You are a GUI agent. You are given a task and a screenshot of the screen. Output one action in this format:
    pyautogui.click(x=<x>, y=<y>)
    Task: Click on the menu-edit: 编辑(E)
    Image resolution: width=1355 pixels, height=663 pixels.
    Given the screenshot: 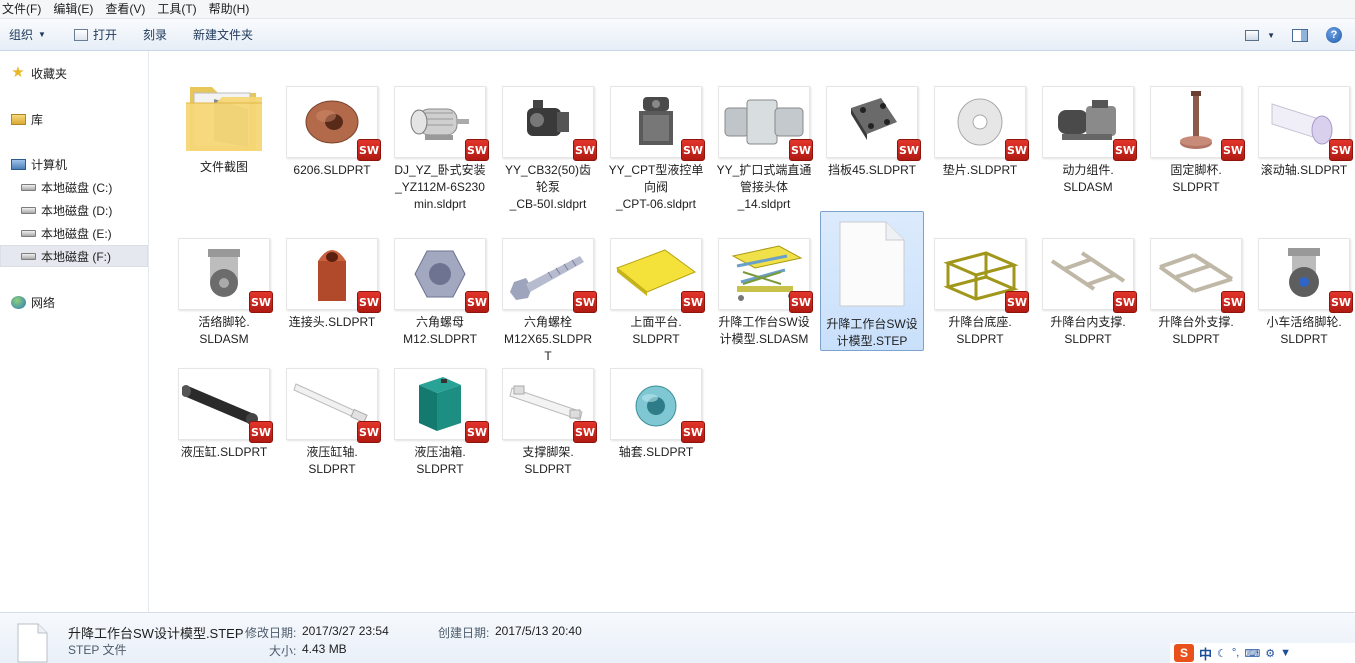 What is the action you would take?
    pyautogui.click(x=73, y=9)
    